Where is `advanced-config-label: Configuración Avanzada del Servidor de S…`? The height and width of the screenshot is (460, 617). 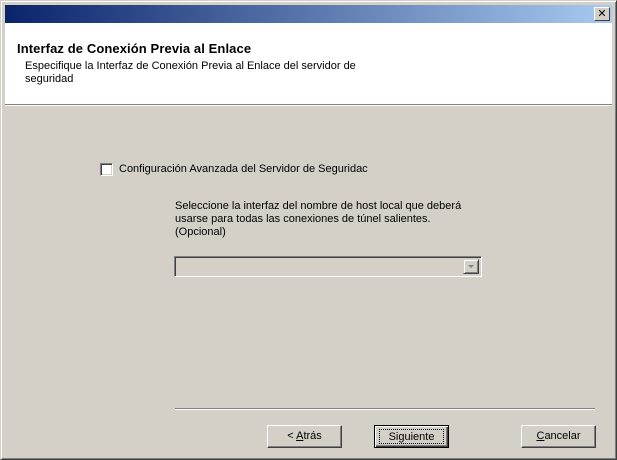
advanced-config-label: Configuración Avanzada del Servidor de S… is located at coordinates (243, 169).